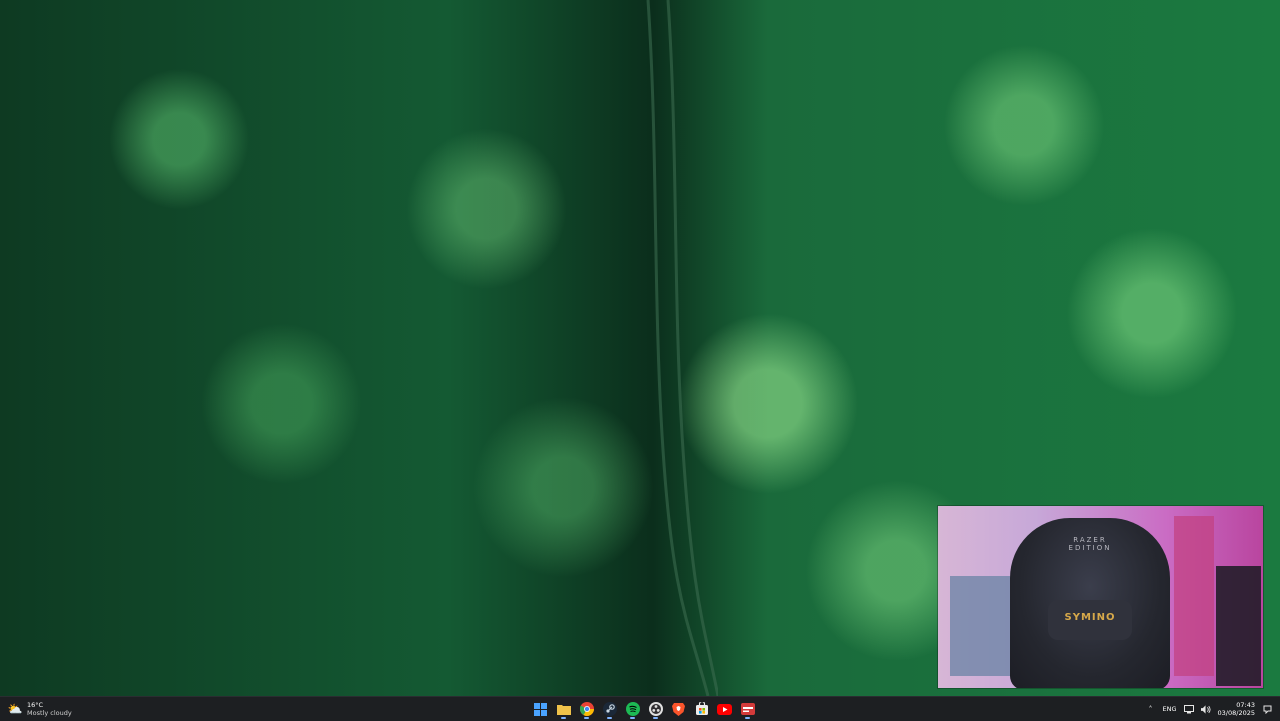 This screenshot has width=1280, height=721. I want to click on steam-button, so click(609, 710).